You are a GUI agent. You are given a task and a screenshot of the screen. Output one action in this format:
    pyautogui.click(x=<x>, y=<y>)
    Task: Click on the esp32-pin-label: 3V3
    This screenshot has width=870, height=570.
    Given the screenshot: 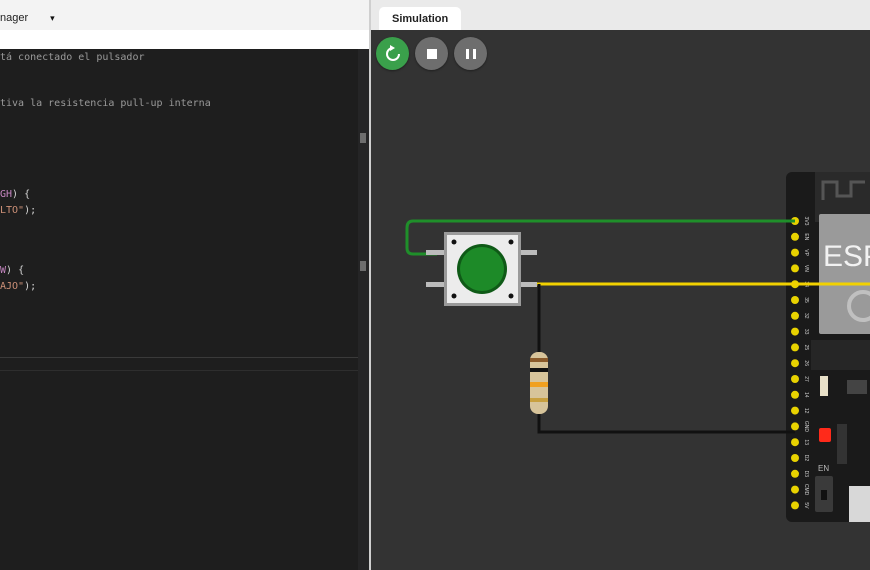 What is the action you would take?
    pyautogui.click(x=806, y=221)
    